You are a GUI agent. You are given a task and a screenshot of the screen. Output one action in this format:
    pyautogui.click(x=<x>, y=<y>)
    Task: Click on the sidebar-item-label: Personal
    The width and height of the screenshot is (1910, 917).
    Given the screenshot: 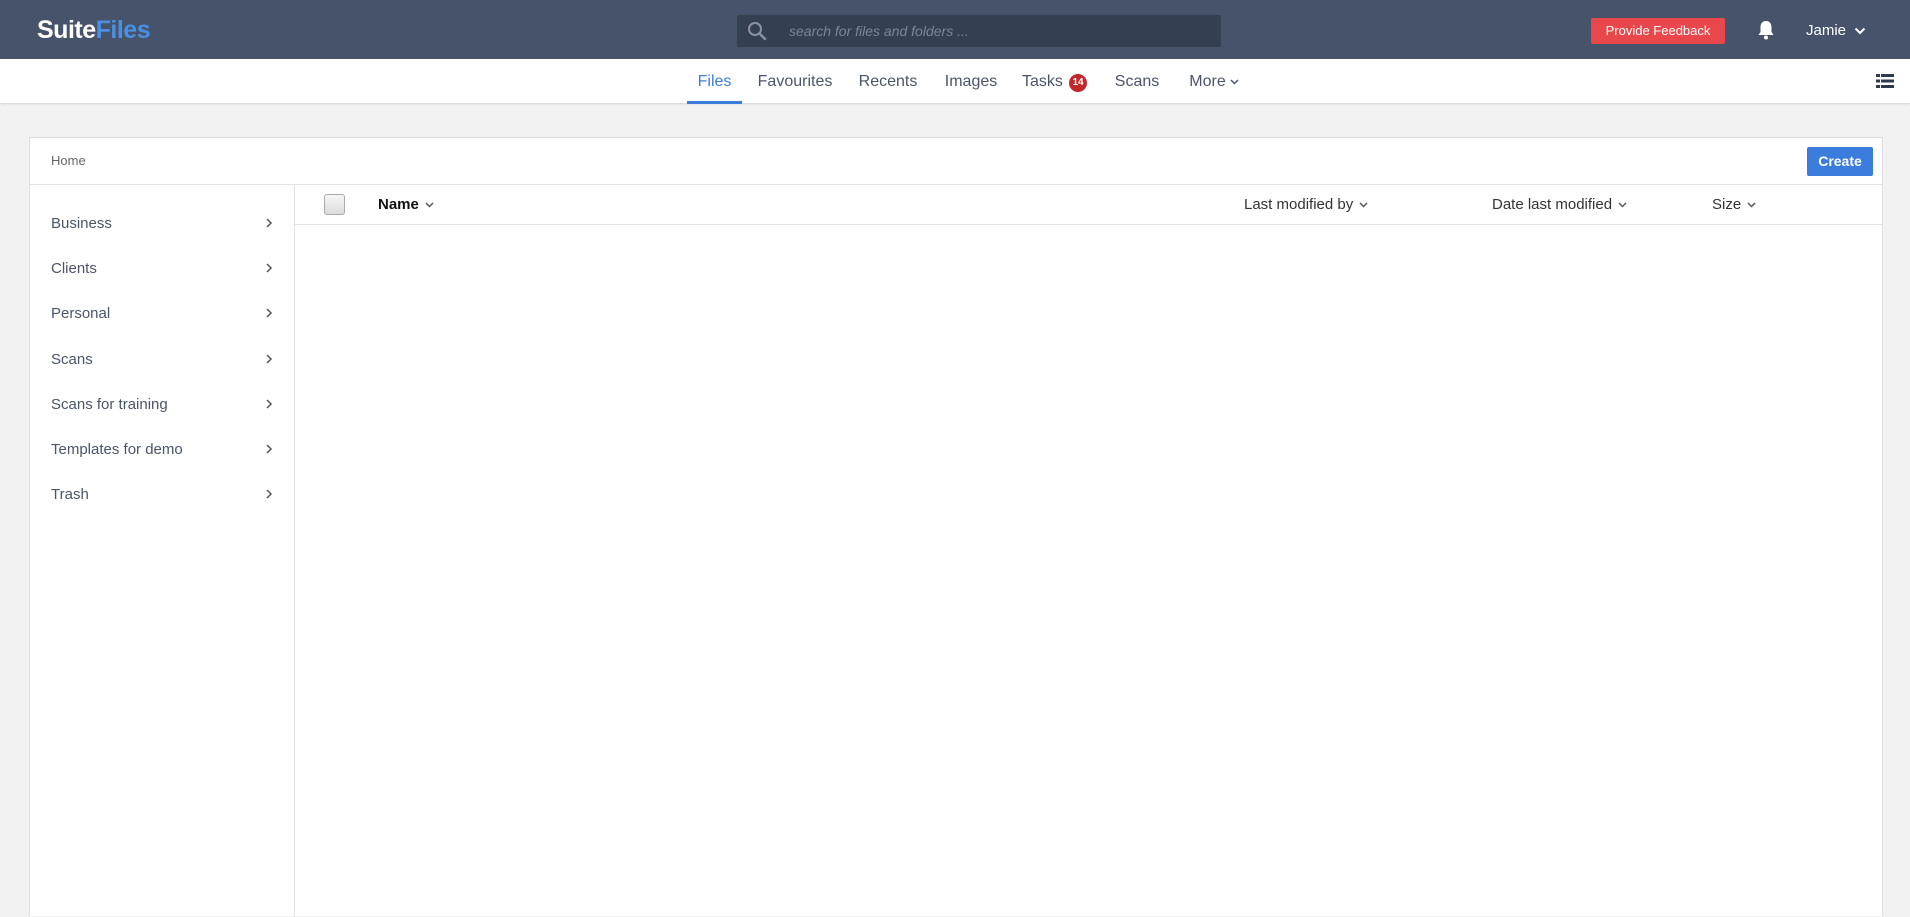 What is the action you would take?
    pyautogui.click(x=81, y=313)
    